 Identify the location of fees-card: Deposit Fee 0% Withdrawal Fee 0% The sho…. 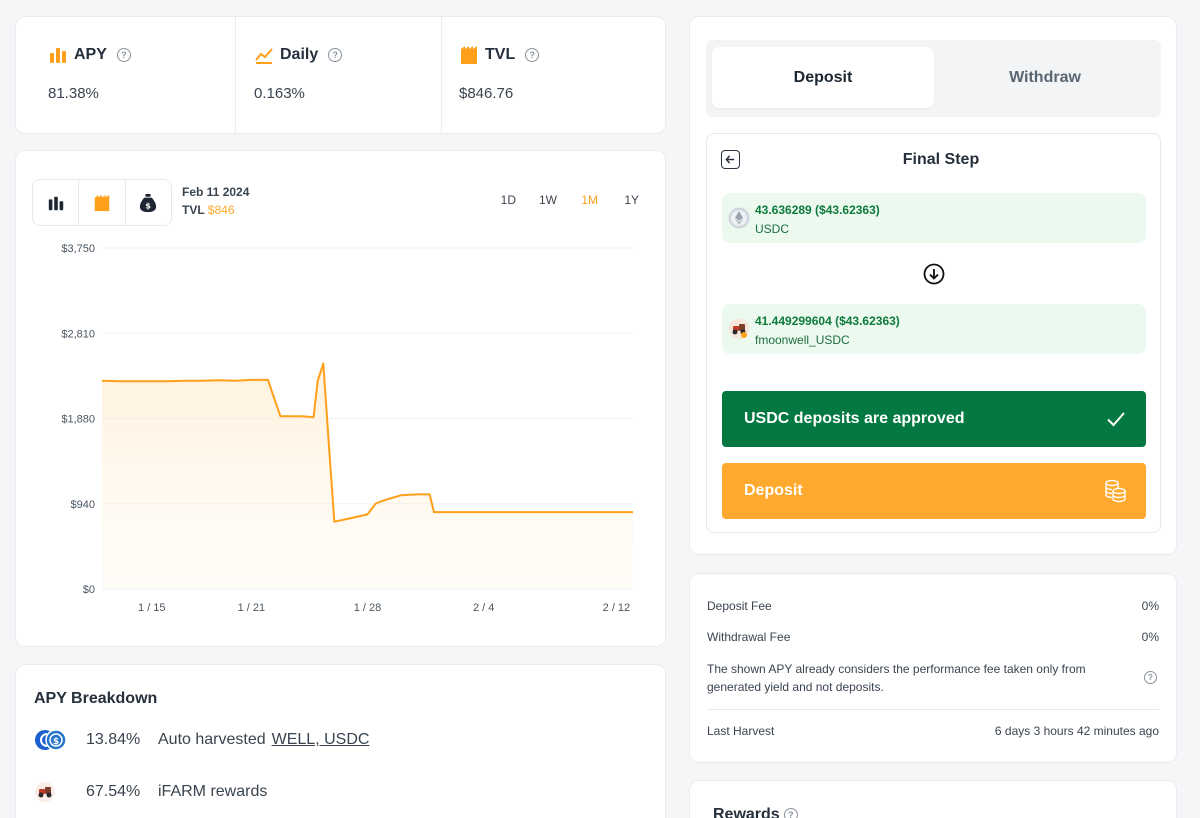
(933, 668).